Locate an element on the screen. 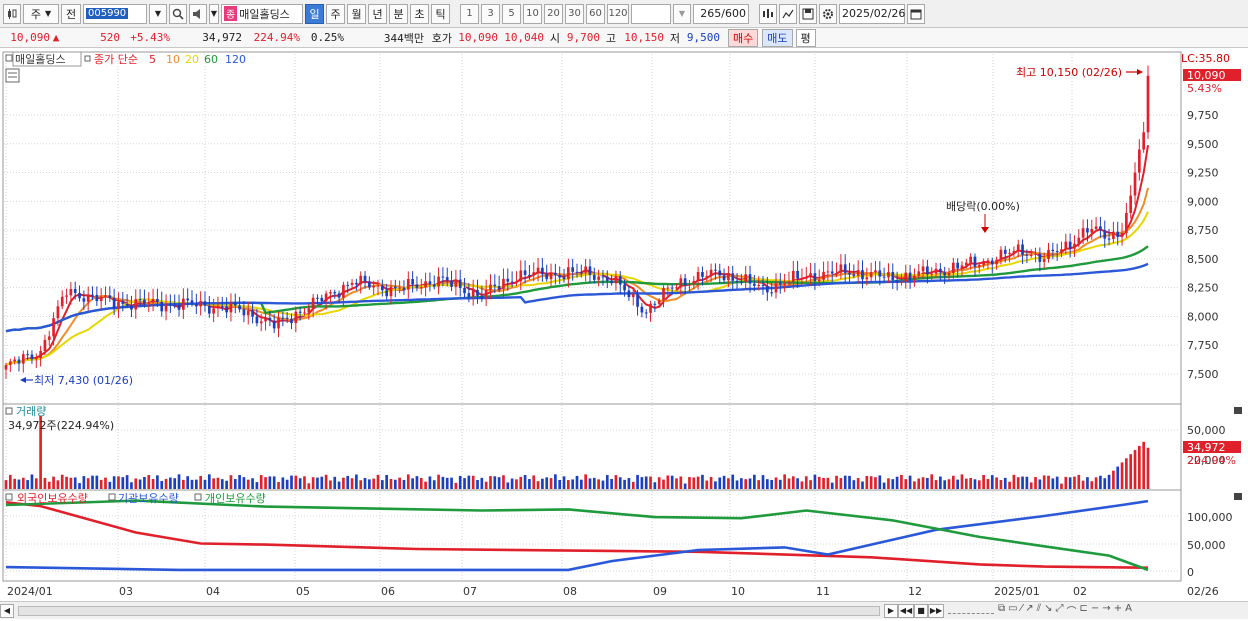 The image size is (1248, 621). stock-name-field: 종 매일홀딩스 is located at coordinates (262, 13).